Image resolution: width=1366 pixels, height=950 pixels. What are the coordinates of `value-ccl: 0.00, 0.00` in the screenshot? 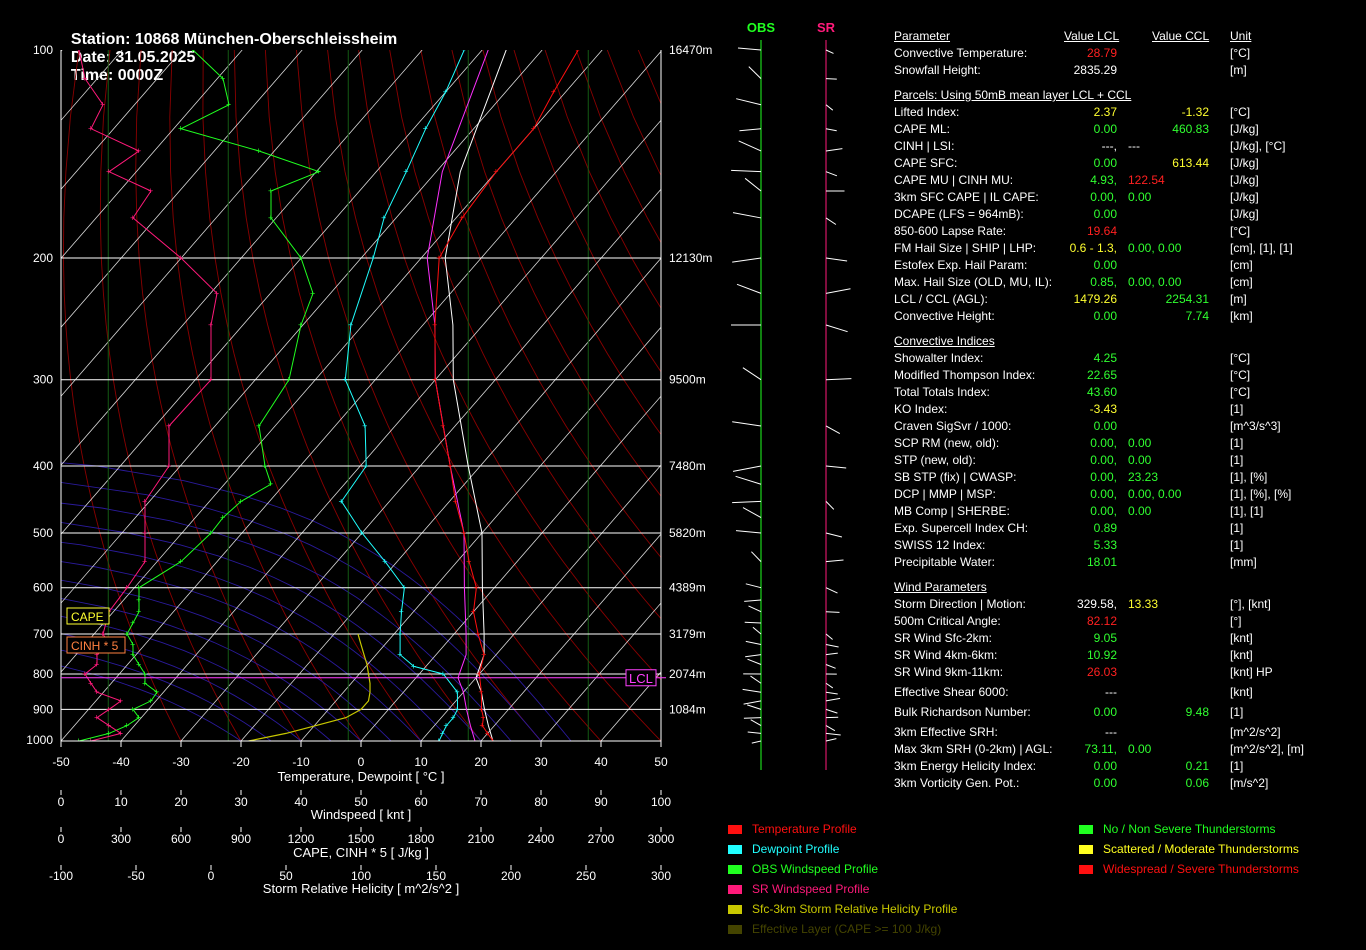 It's located at (1155, 494).